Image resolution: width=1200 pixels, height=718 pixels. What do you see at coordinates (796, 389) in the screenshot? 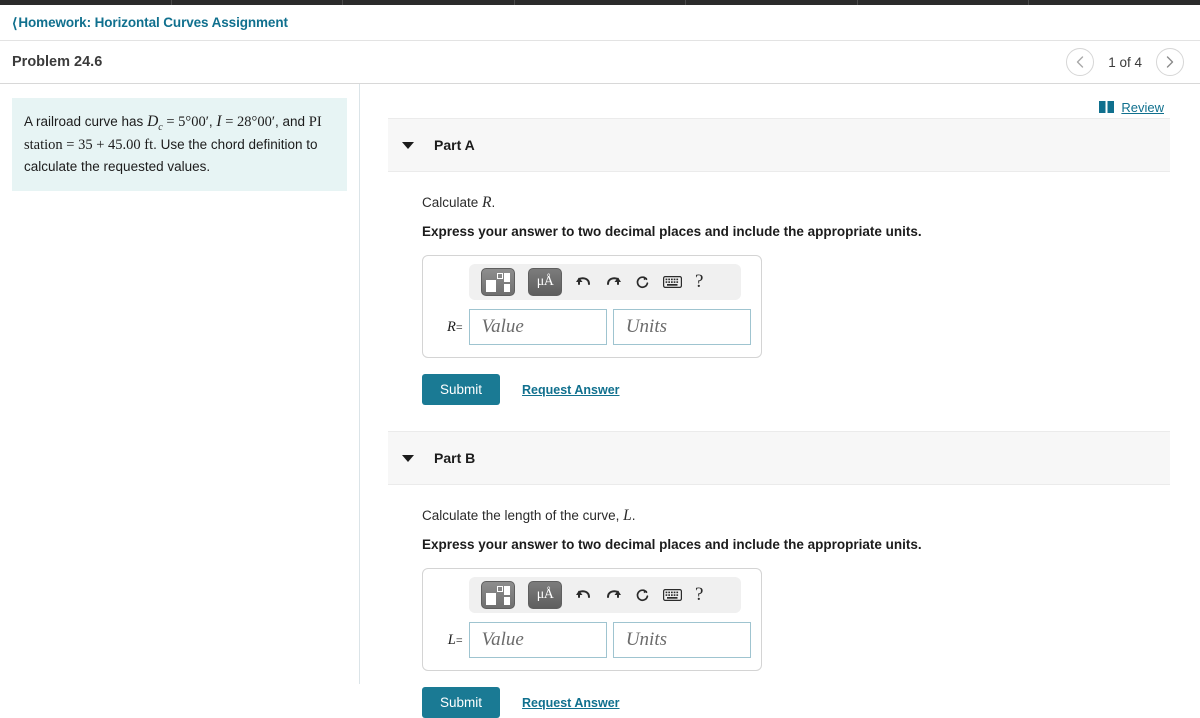
I see `part-a-submit-row: Submit Request Answer` at bounding box center [796, 389].